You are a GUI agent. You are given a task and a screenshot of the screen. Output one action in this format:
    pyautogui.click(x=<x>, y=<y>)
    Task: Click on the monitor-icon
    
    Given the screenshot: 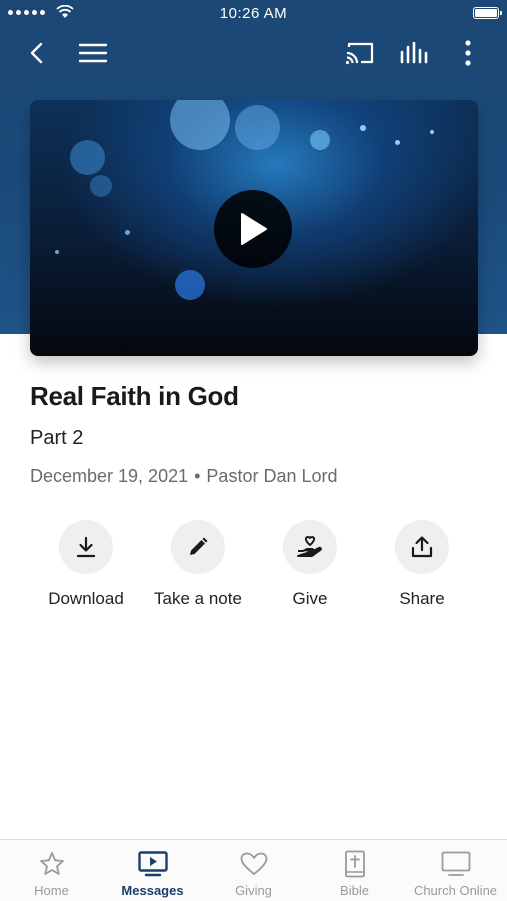 What is the action you would take?
    pyautogui.click(x=455, y=864)
    